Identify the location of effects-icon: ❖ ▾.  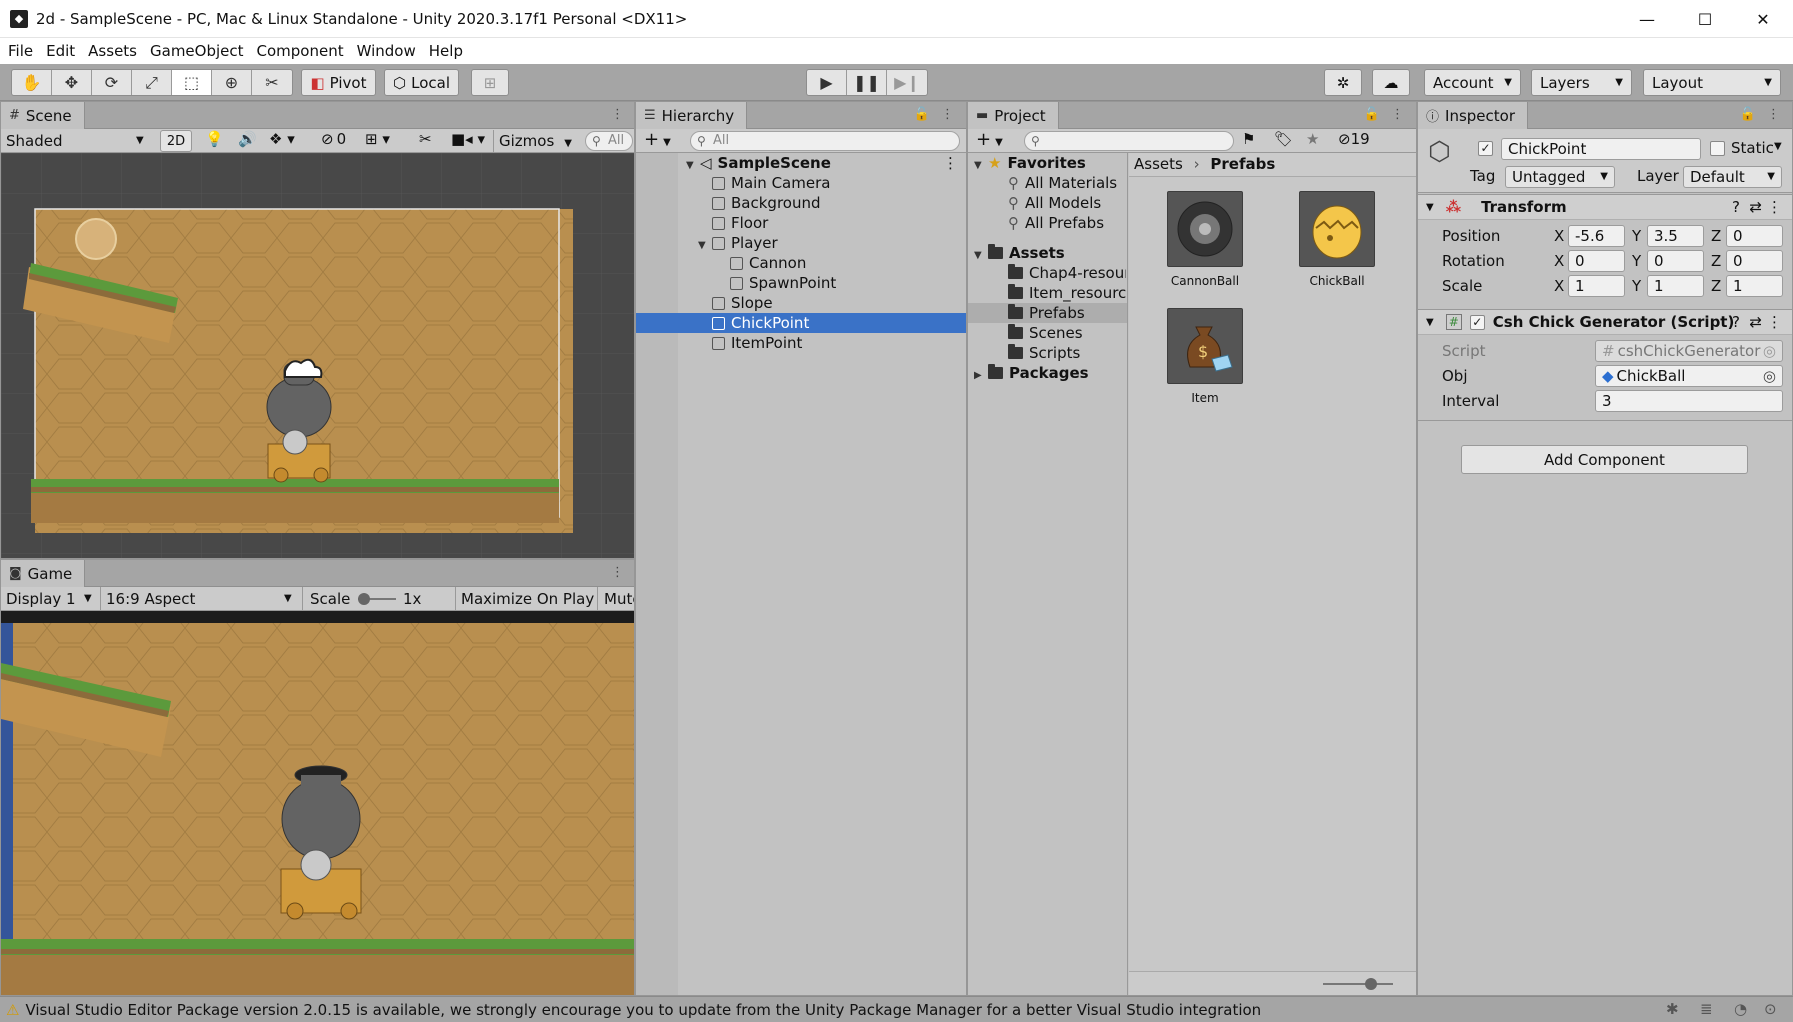
(282, 139).